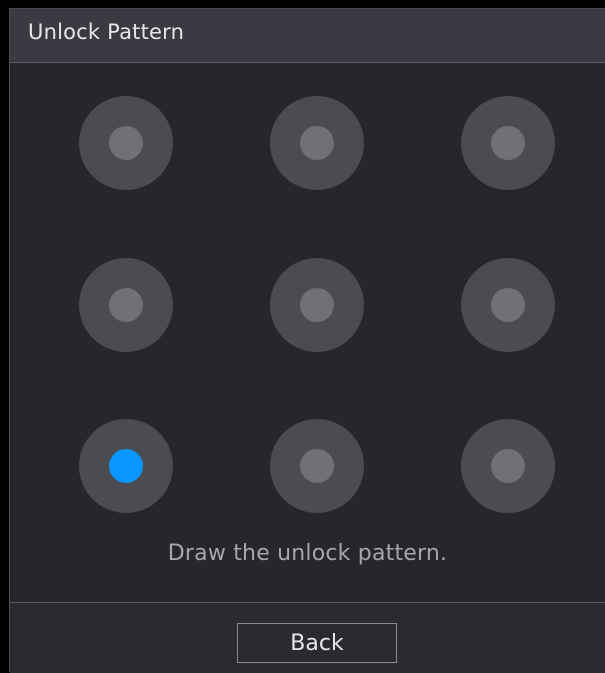 Image resolution: width=605 pixels, height=673 pixels. I want to click on dialog-footer: Back, so click(307, 637).